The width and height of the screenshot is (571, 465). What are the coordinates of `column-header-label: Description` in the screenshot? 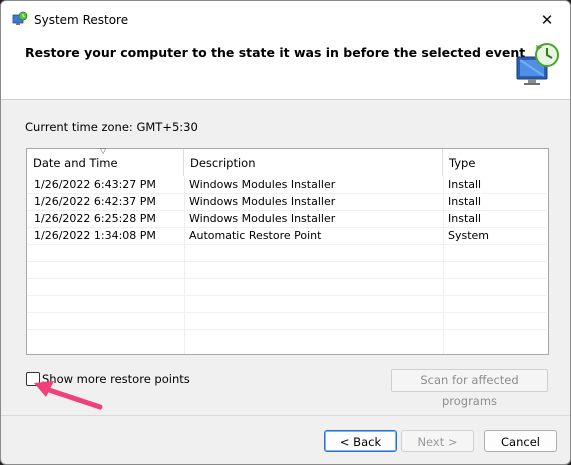 It's located at (223, 163).